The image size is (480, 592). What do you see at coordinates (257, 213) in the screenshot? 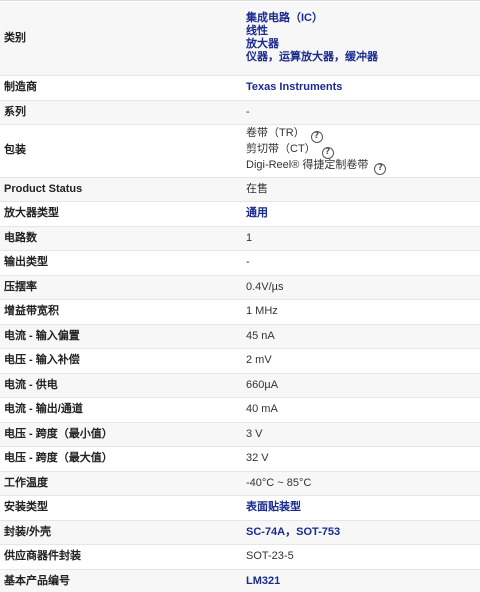
I see `amplifier-type-link: 通用` at bounding box center [257, 213].